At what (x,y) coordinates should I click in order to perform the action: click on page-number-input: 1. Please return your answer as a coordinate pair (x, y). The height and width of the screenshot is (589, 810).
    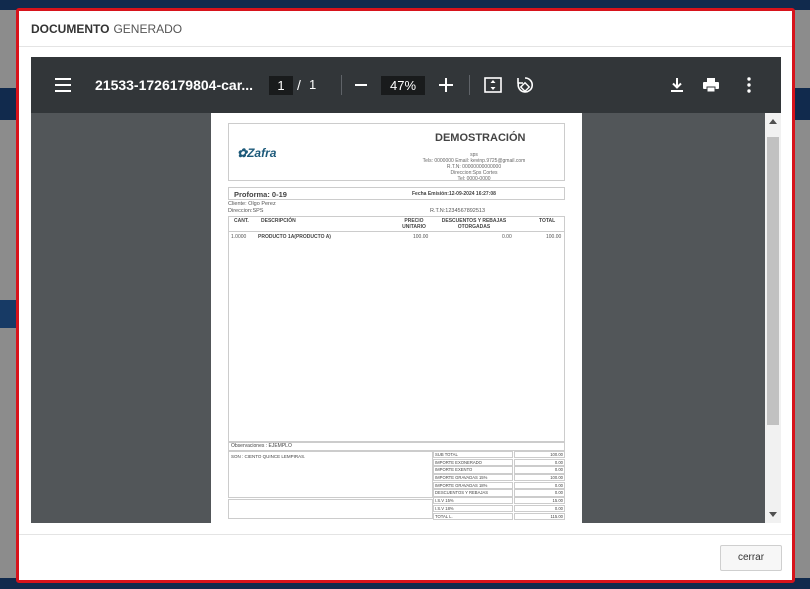
    Looking at the image, I should click on (281, 85).